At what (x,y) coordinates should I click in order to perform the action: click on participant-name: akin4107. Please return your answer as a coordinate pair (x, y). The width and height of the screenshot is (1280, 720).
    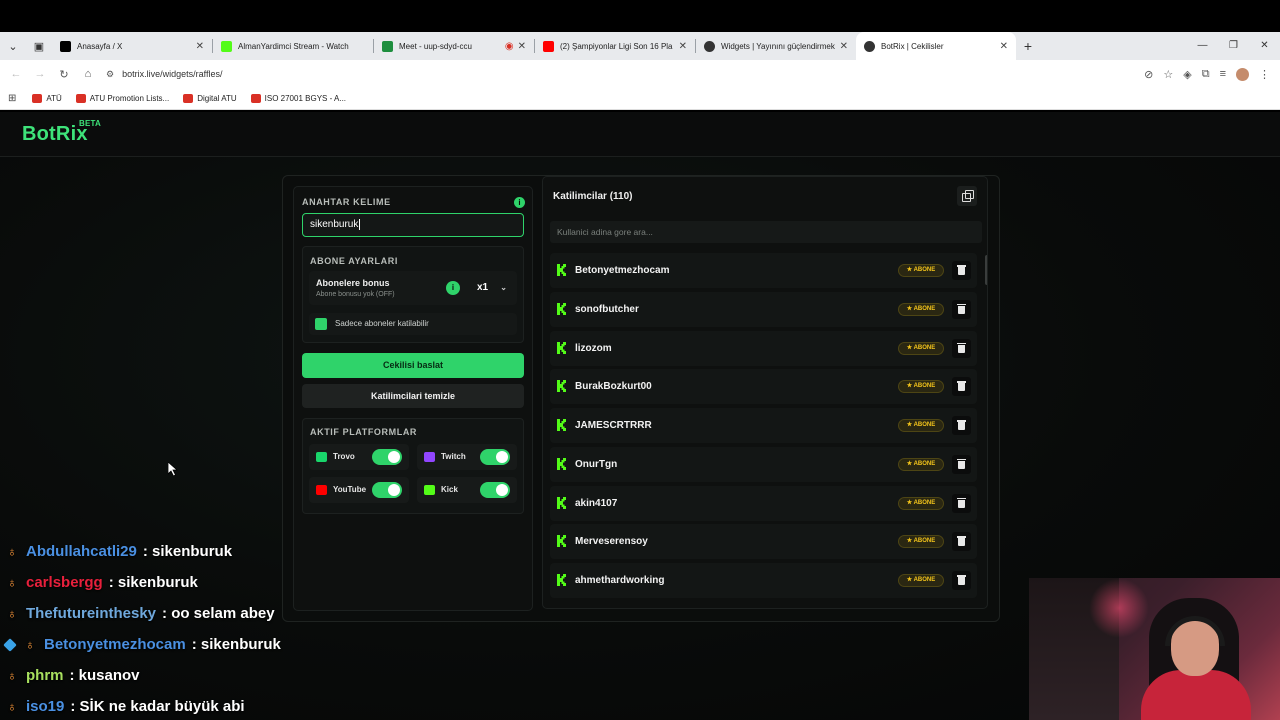
    Looking at the image, I should click on (596, 503).